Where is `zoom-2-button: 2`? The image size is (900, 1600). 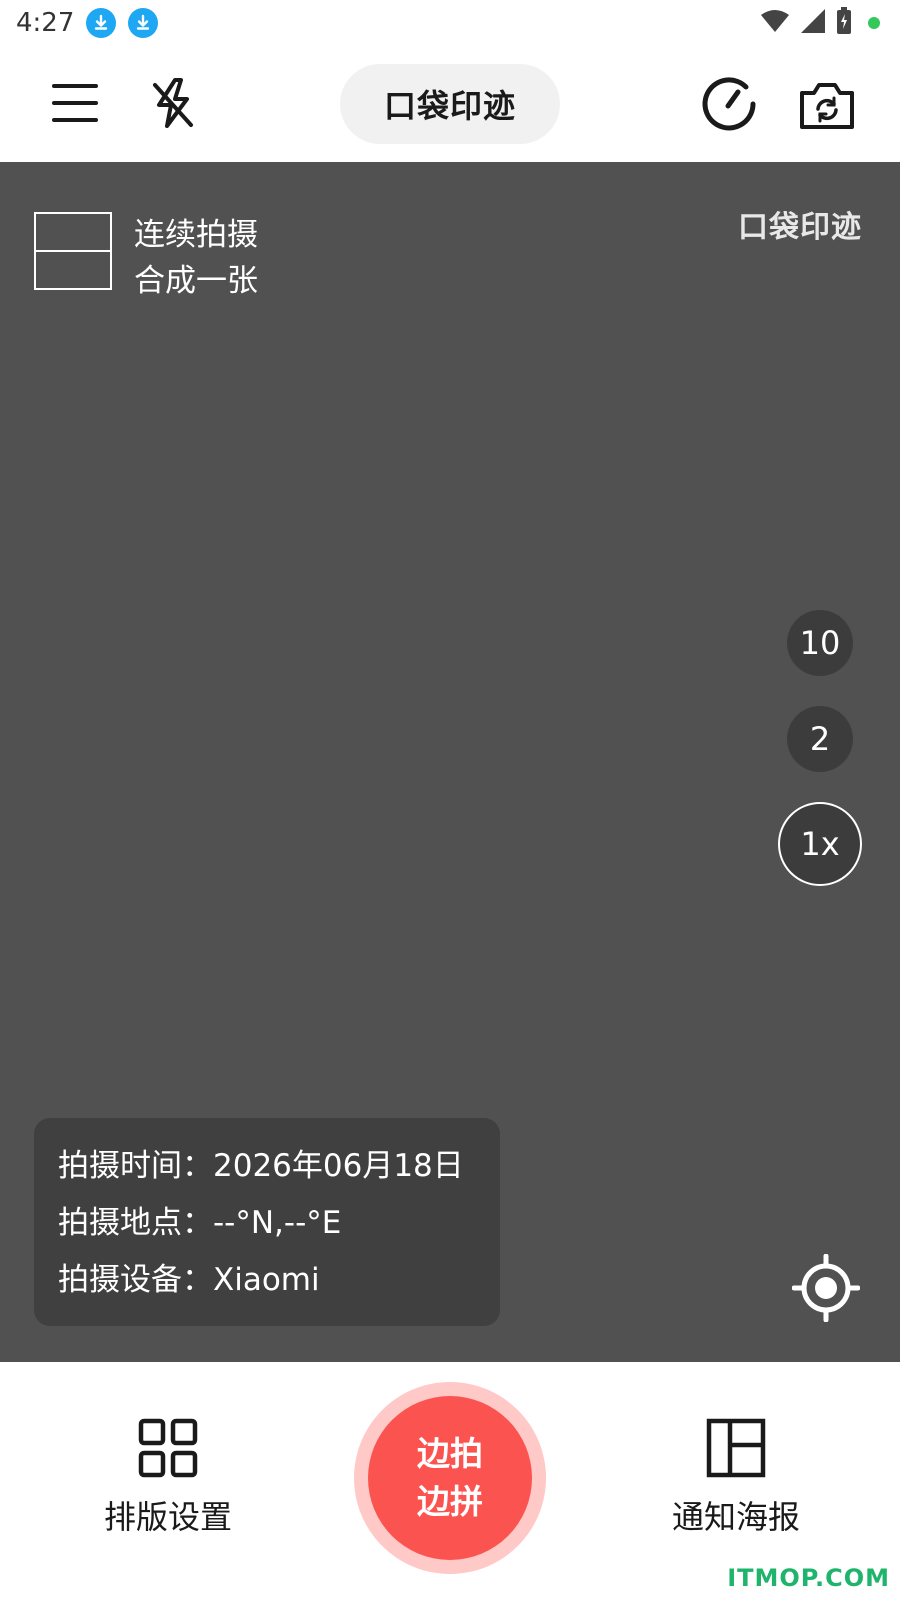 zoom-2-button: 2 is located at coordinates (820, 739).